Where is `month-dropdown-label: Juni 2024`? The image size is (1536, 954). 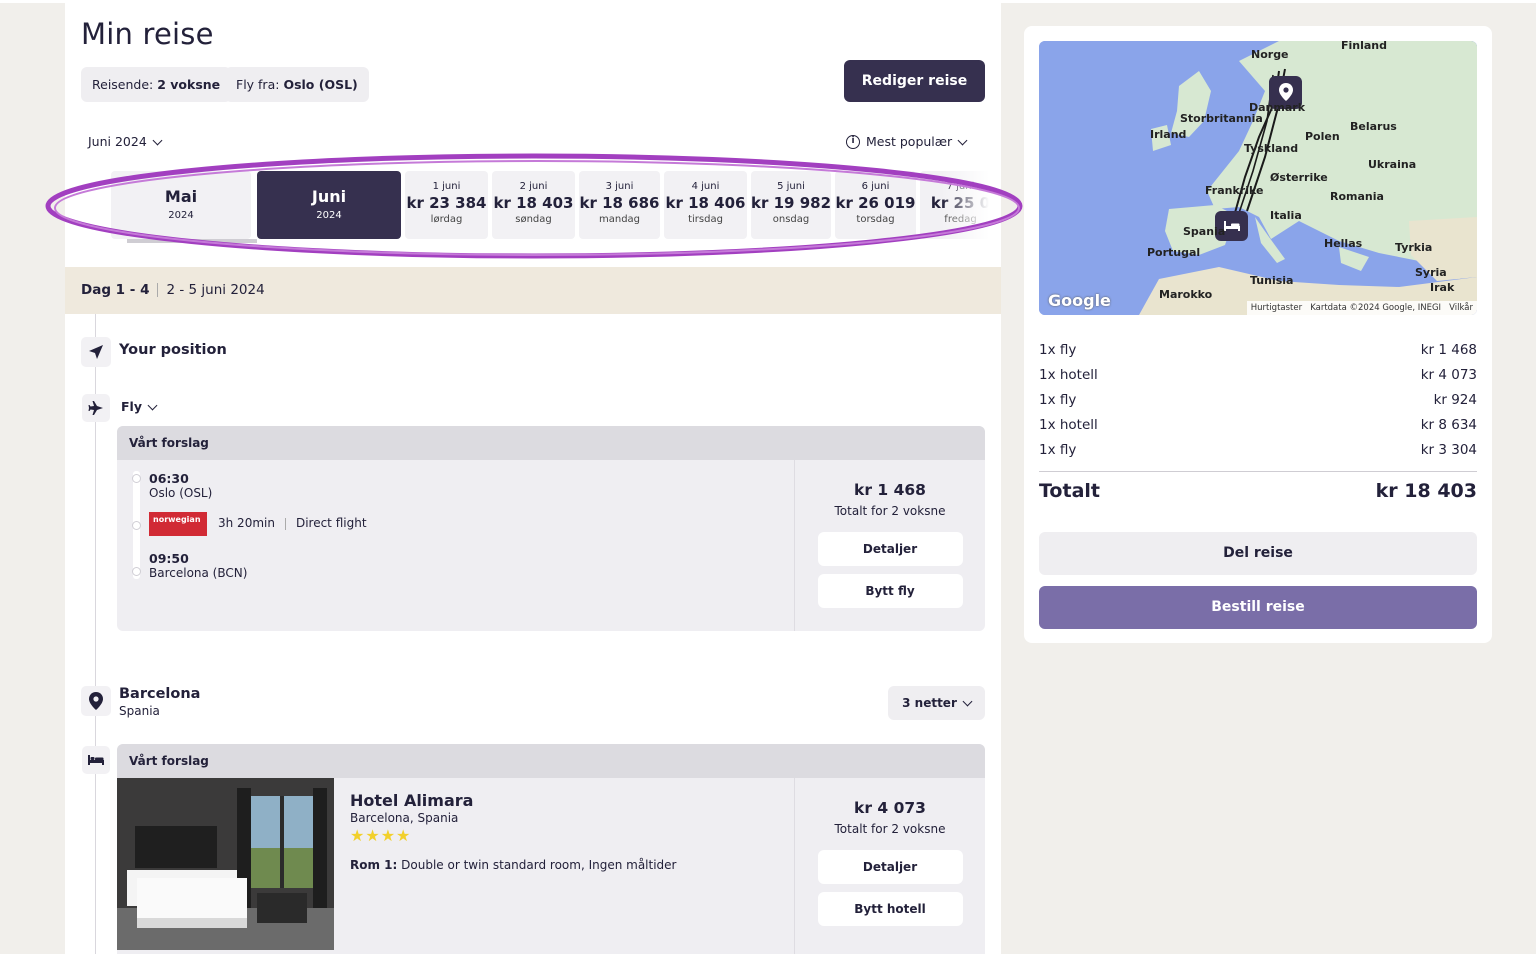 month-dropdown-label: Juni 2024 is located at coordinates (117, 141).